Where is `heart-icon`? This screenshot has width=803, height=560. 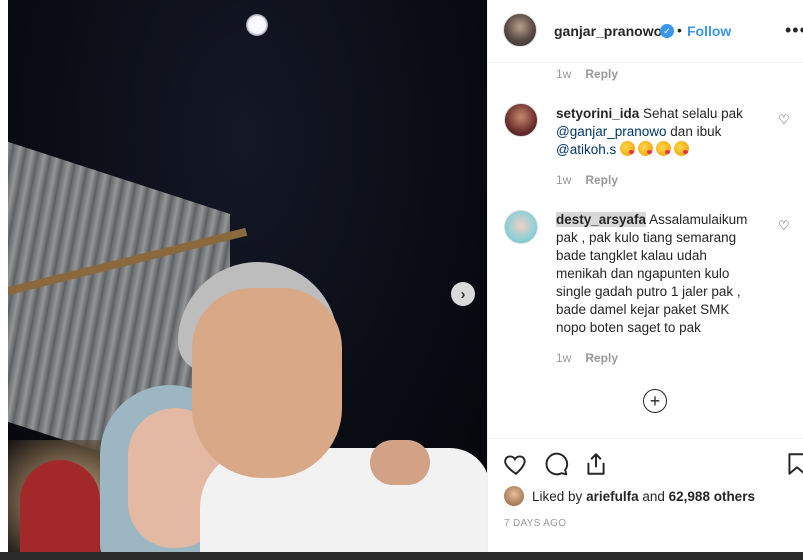 heart-icon is located at coordinates (516, 464).